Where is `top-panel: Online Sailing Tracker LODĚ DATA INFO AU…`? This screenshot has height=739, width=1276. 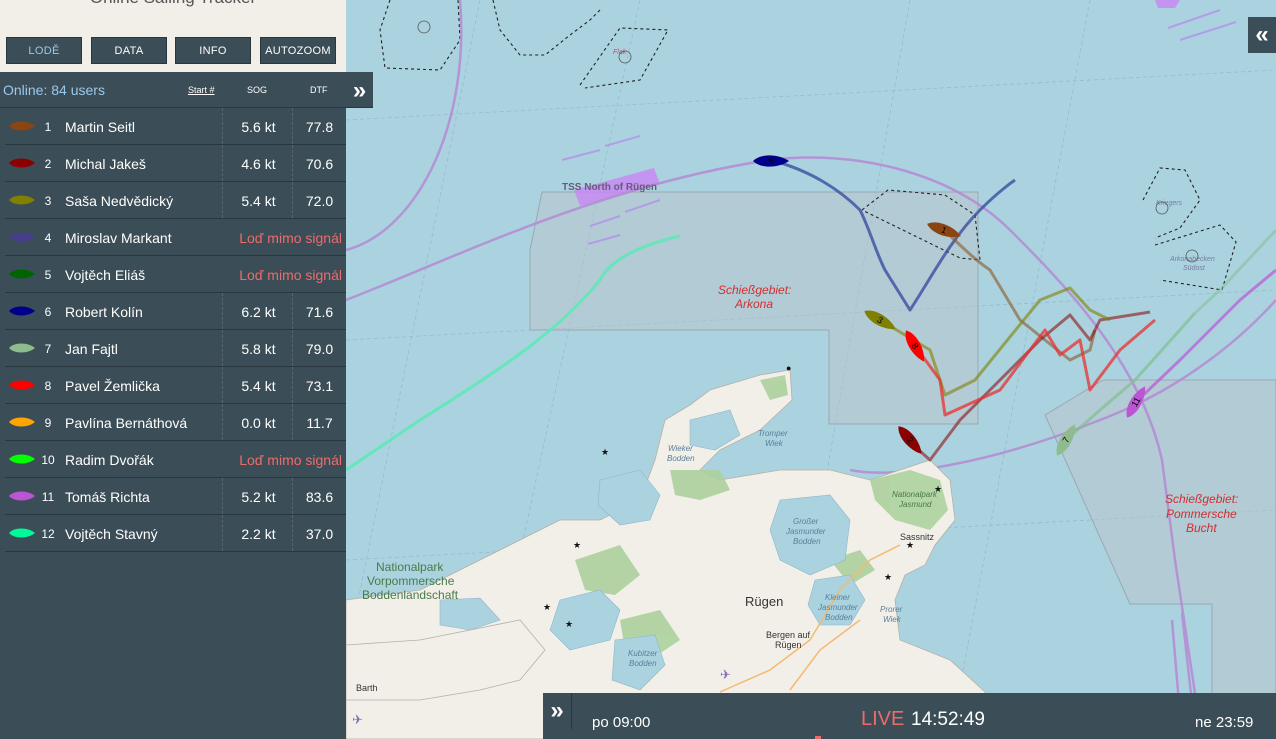
top-panel: Online Sailing Tracker LODĚ DATA INFO AU… is located at coordinates (173, 36).